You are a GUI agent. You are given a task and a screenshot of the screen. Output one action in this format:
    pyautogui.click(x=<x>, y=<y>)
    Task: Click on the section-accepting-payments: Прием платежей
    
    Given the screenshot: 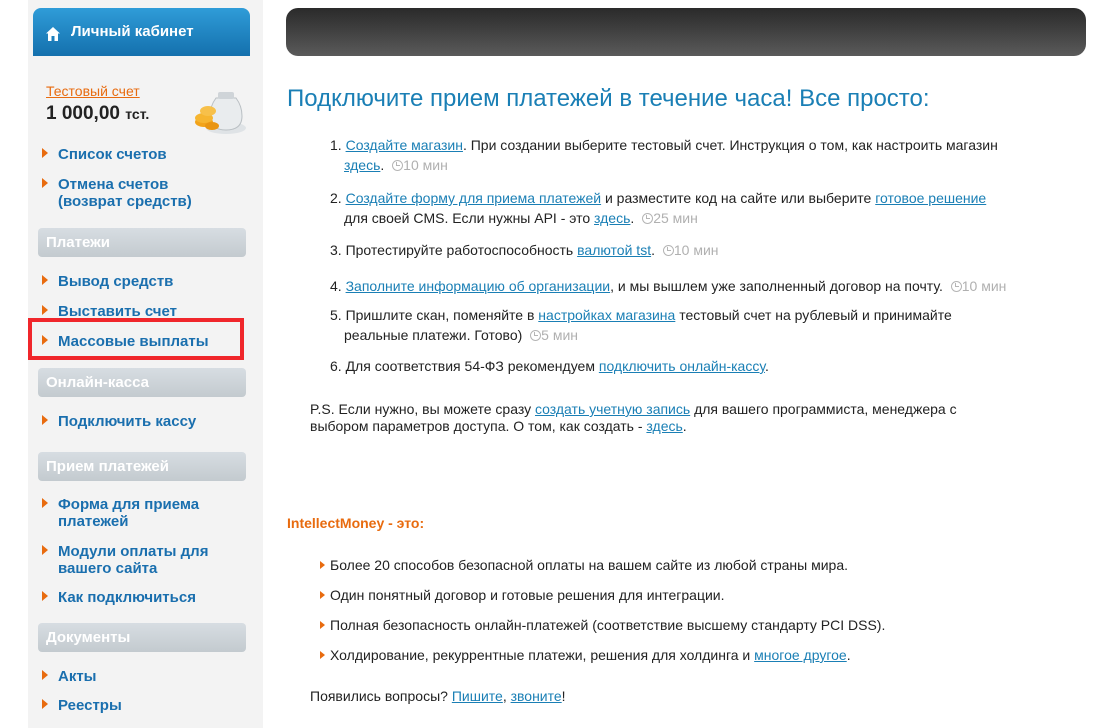 What is the action you would take?
    pyautogui.click(x=142, y=466)
    